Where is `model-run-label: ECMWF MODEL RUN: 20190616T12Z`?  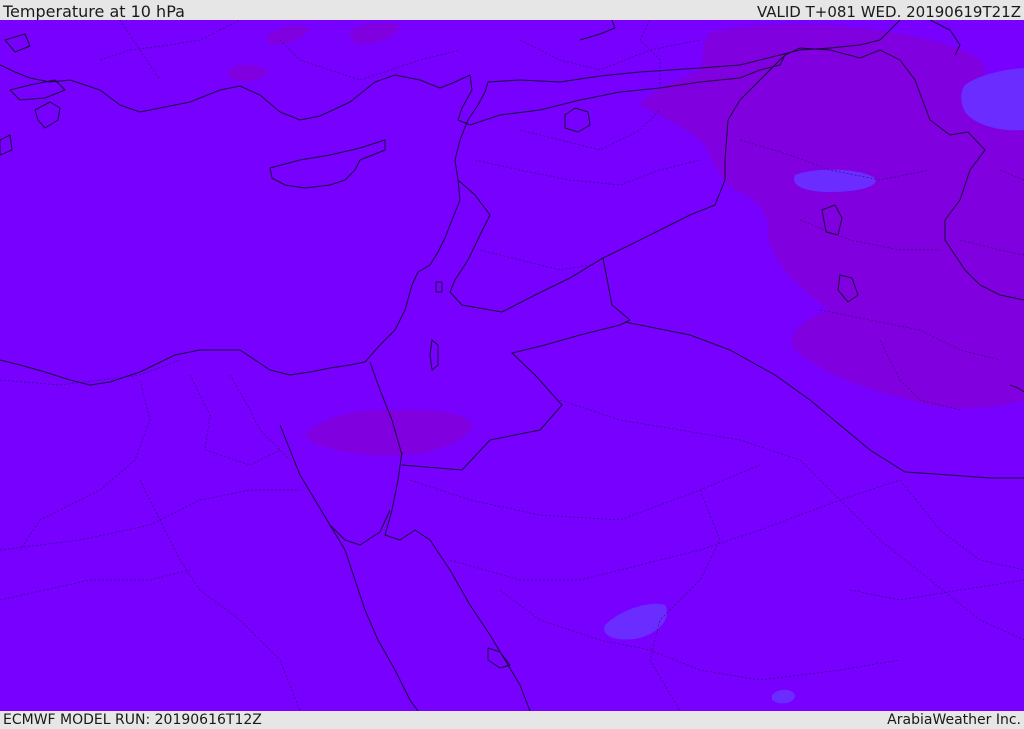
model-run-label: ECMWF MODEL RUN: 20190616T12Z is located at coordinates (132, 720).